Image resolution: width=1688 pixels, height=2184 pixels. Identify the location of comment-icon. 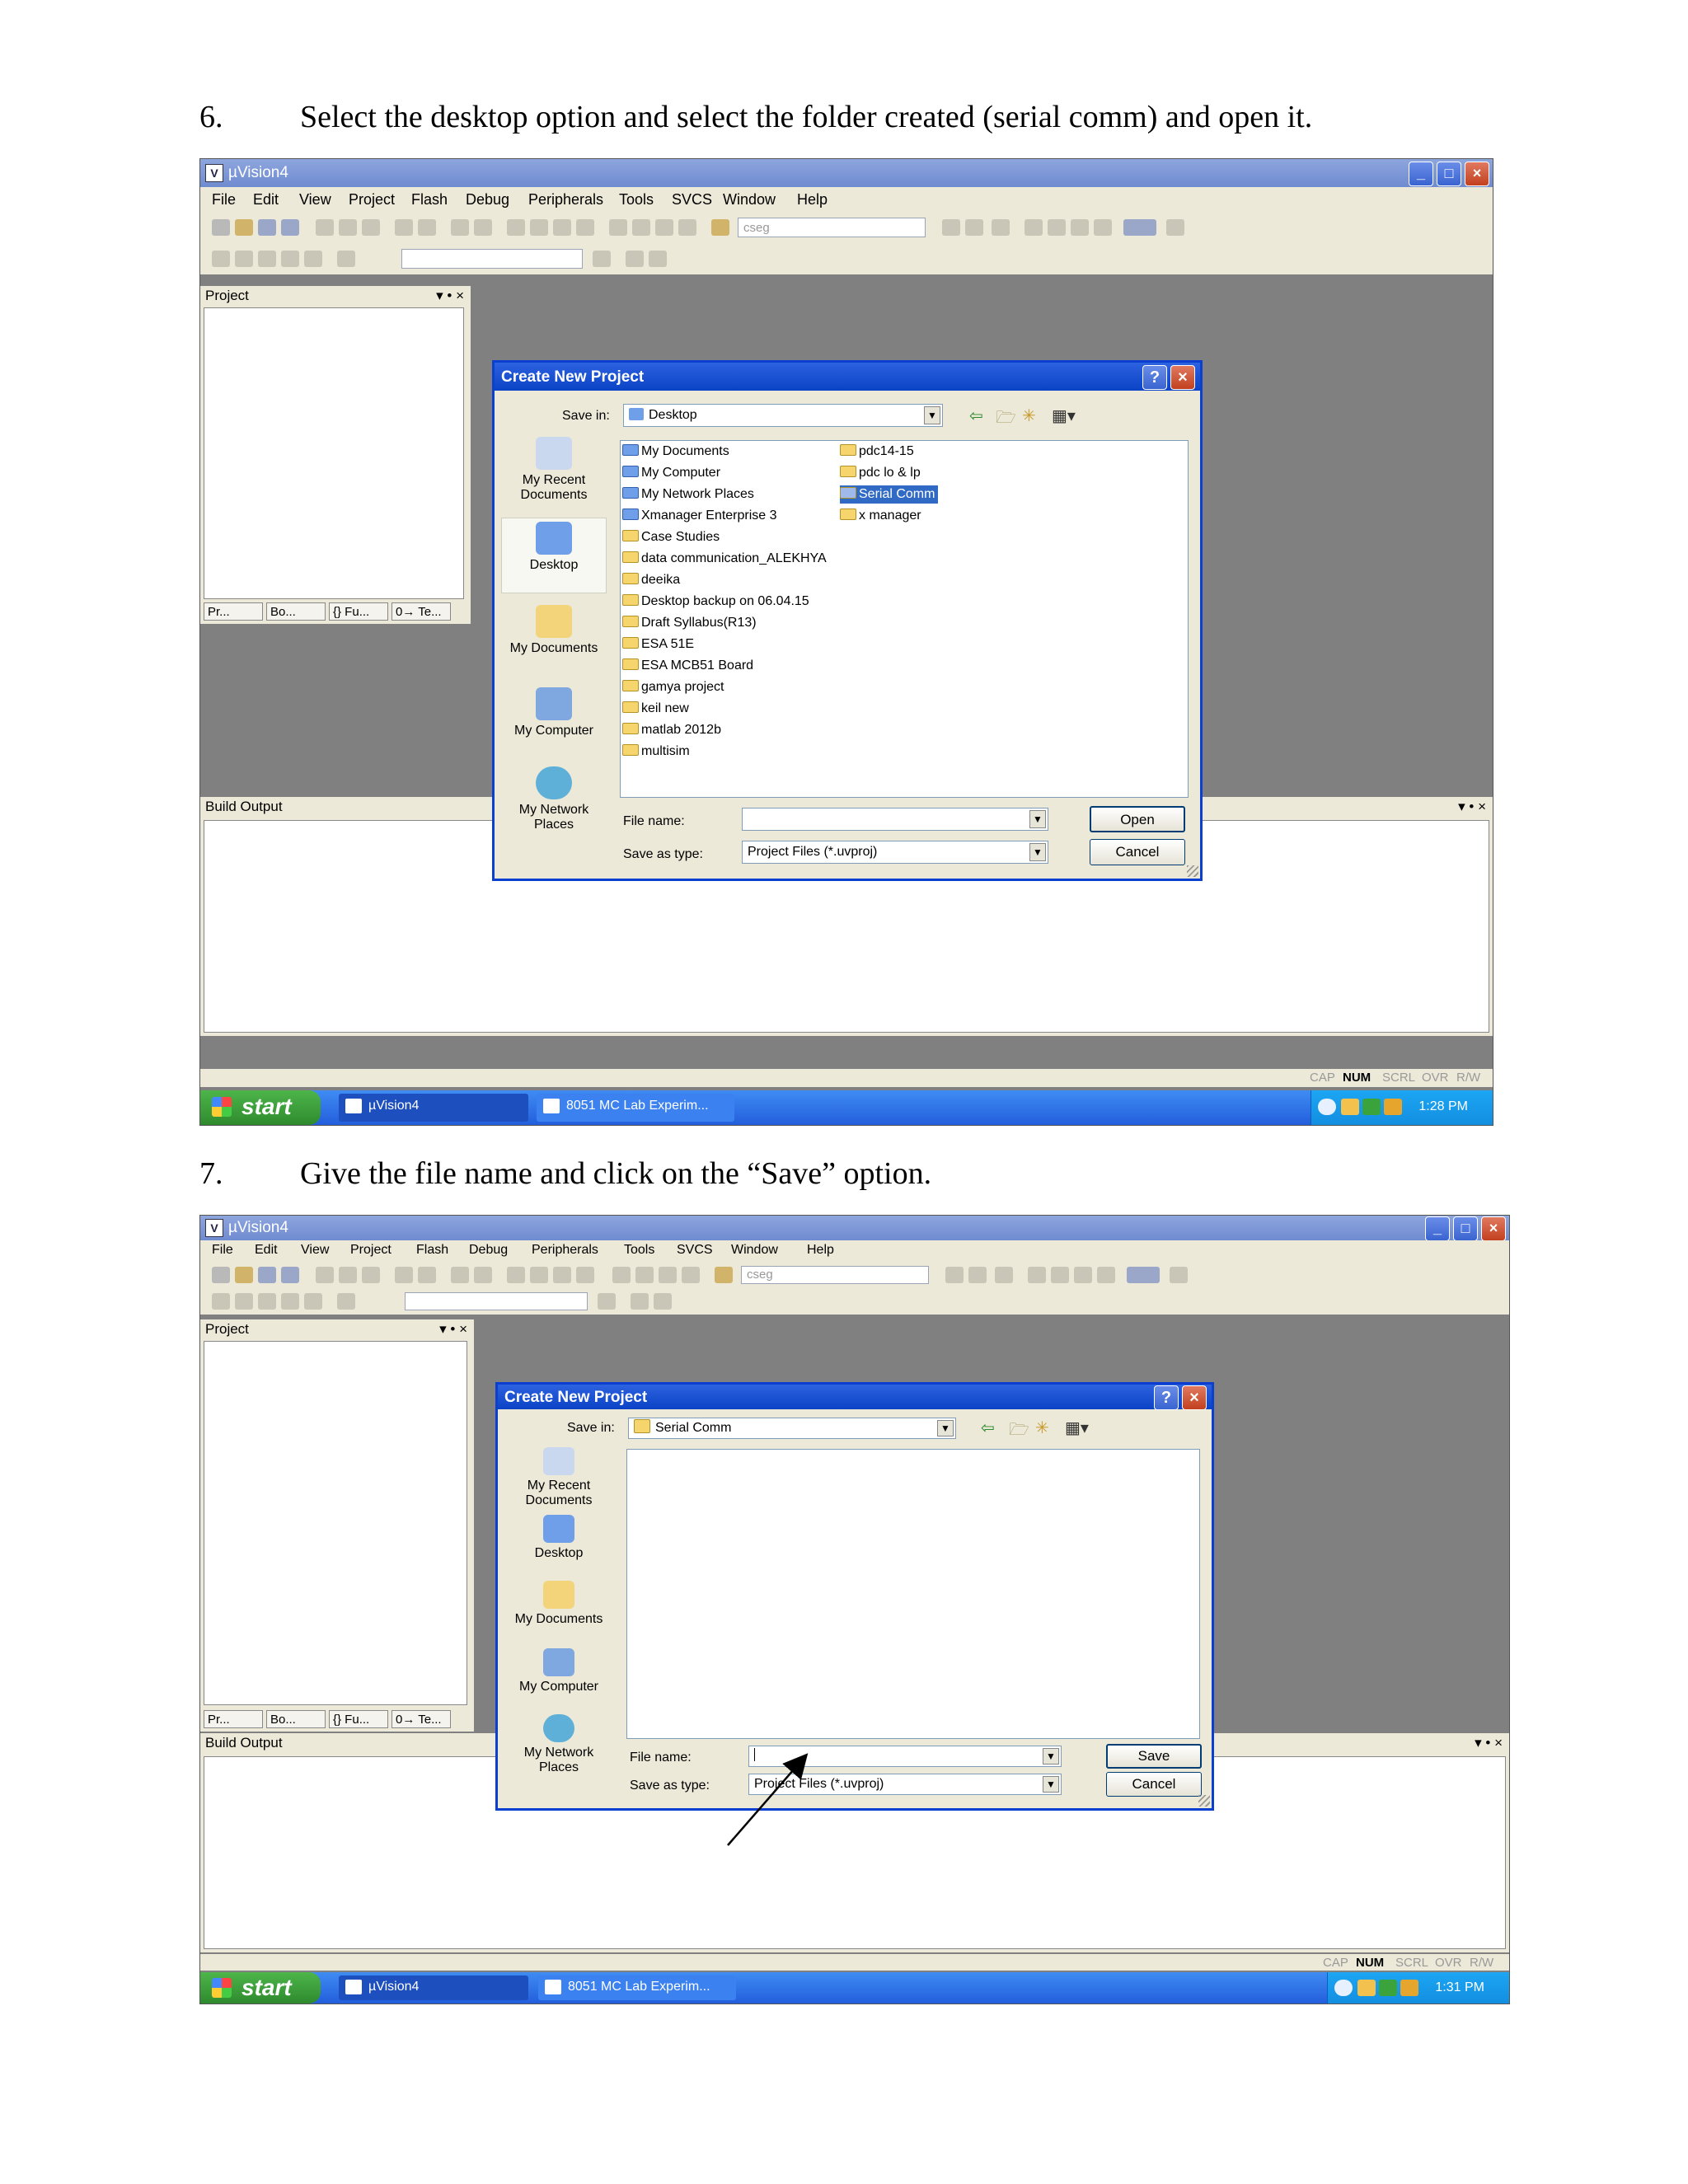
(664, 227).